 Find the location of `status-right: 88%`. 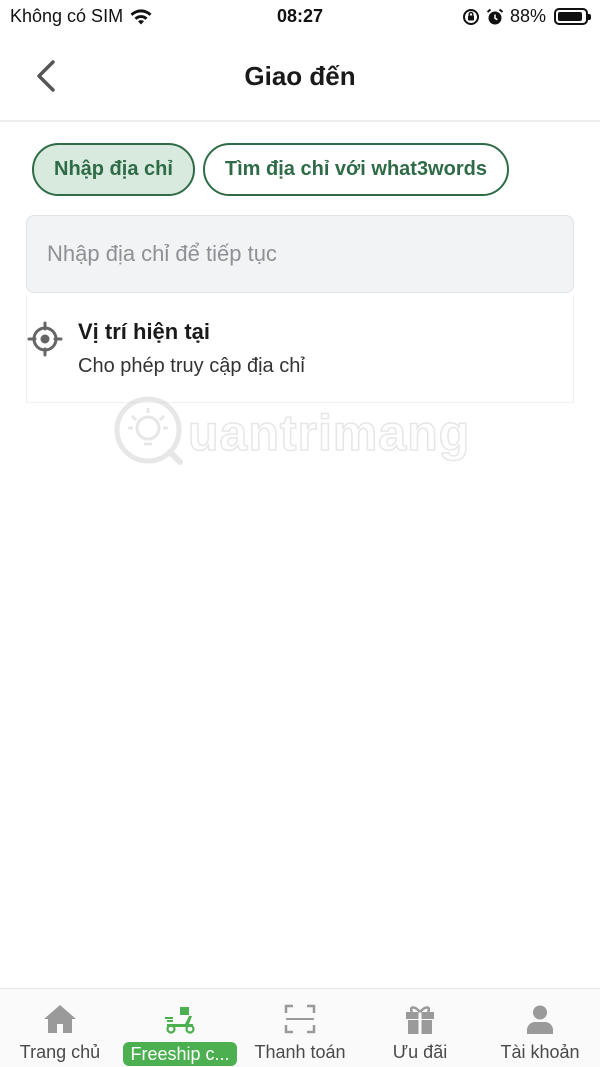

status-right: 88% is located at coordinates (526, 16).